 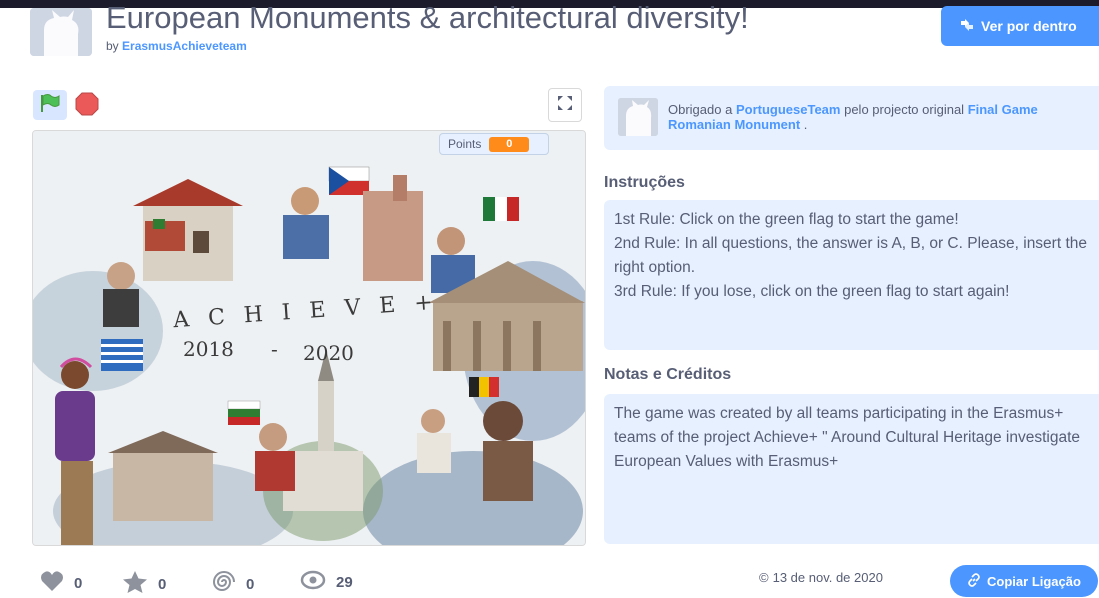 What do you see at coordinates (313, 582) in the screenshot?
I see `eye-icon` at bounding box center [313, 582].